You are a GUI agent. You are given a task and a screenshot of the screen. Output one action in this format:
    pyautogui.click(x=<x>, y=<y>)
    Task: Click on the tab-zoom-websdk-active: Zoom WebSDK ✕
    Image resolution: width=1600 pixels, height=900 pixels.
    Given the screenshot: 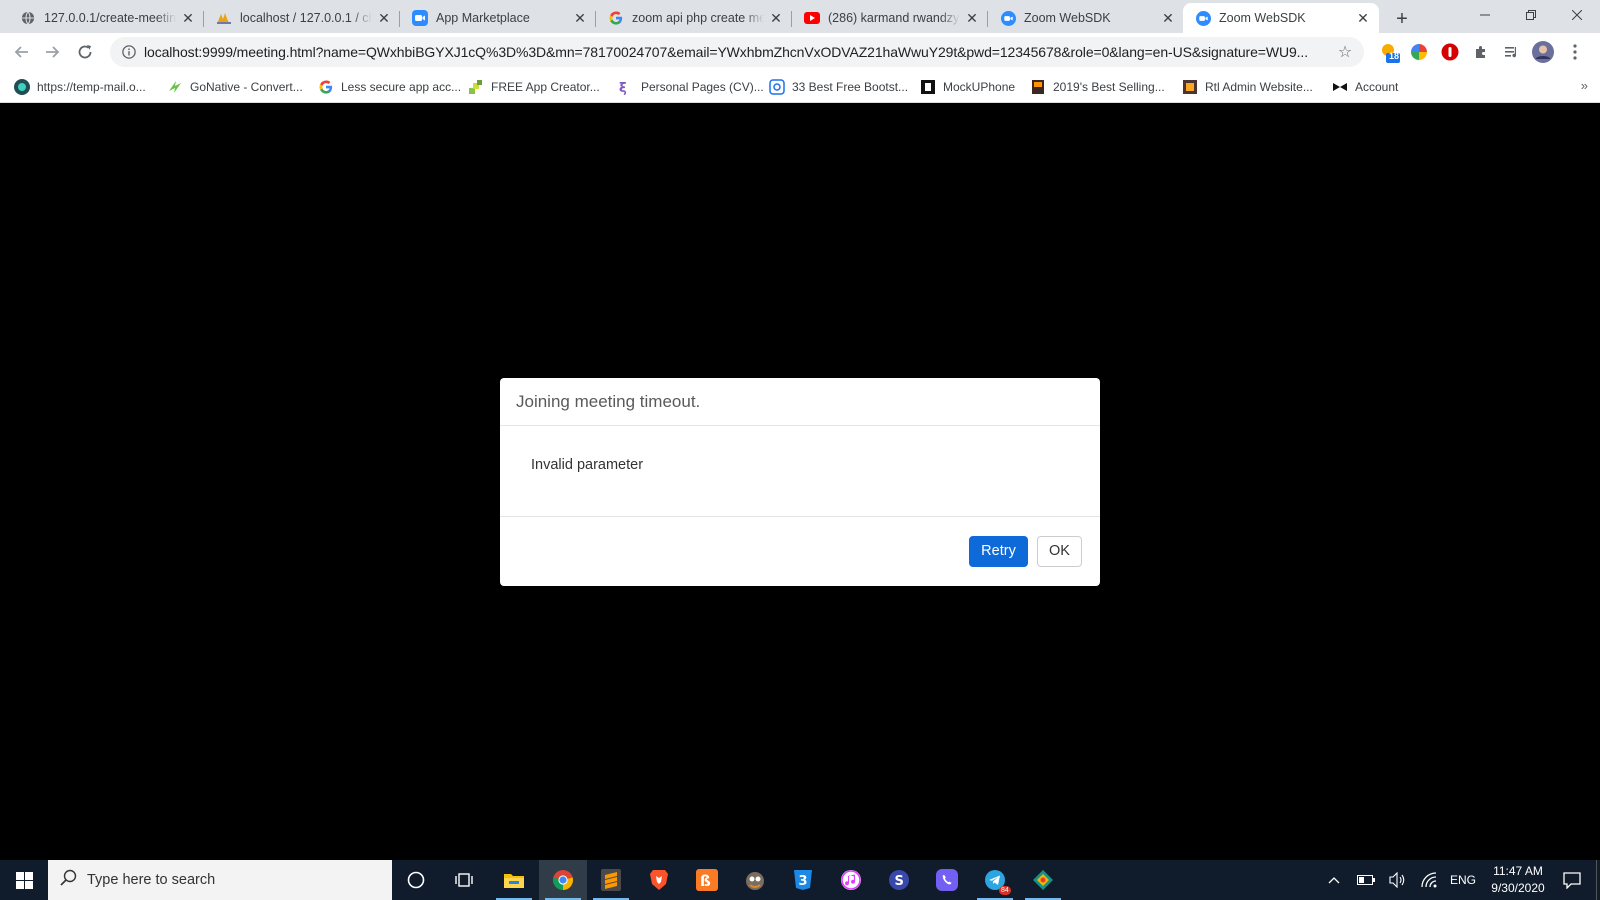 What is the action you would take?
    pyautogui.click(x=1281, y=18)
    